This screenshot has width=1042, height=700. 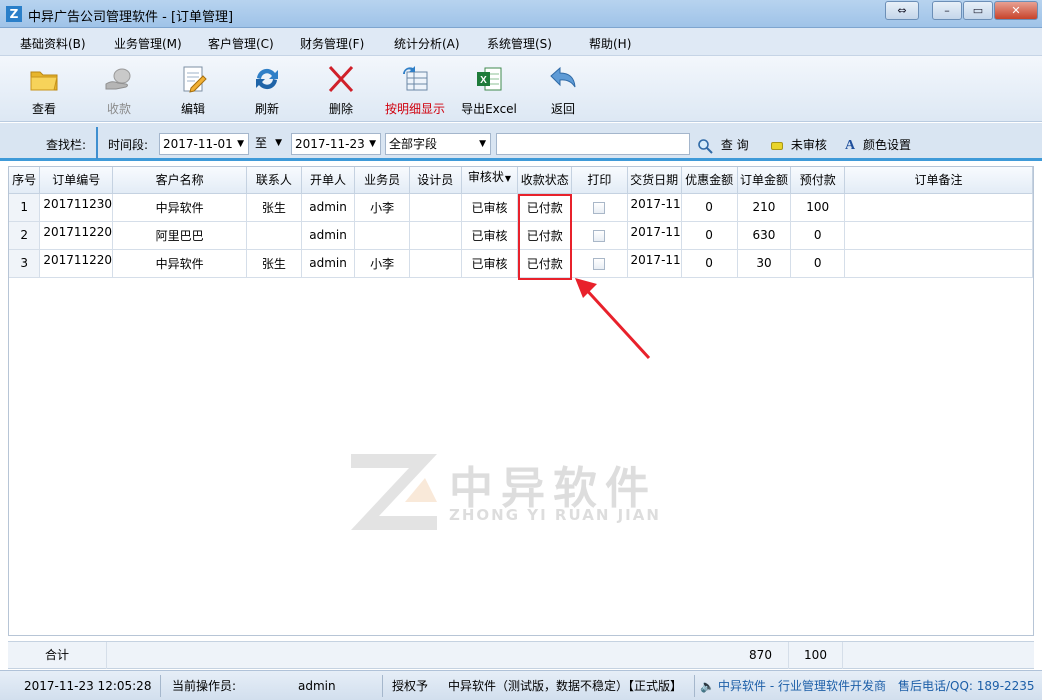 I want to click on edit-document-icon, so click(x=195, y=79).